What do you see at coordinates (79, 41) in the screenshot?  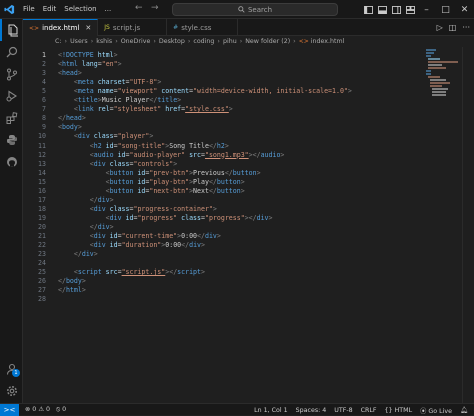 I see `breadcrumb-item: Users` at bounding box center [79, 41].